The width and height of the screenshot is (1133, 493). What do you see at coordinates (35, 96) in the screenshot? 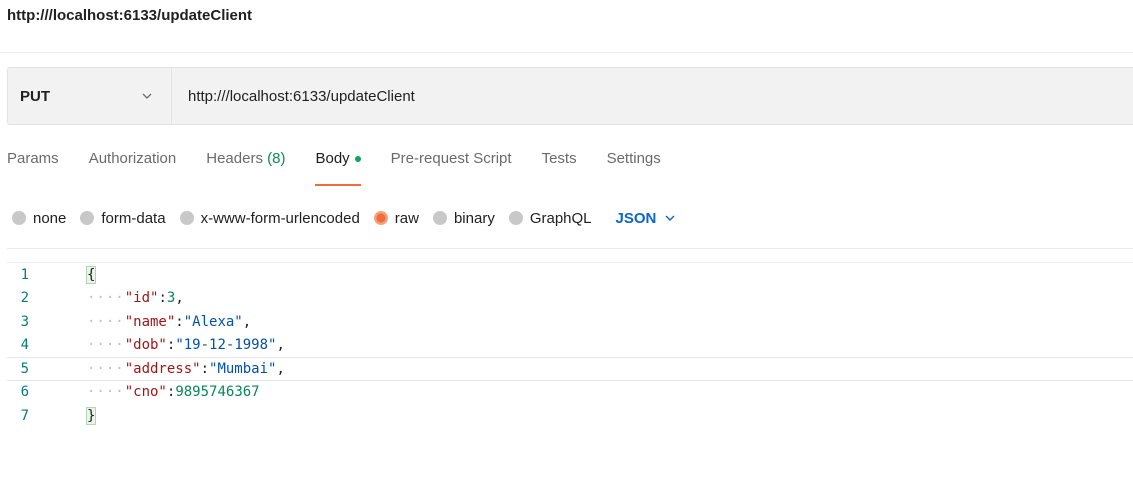
I see `method-label: PUT` at bounding box center [35, 96].